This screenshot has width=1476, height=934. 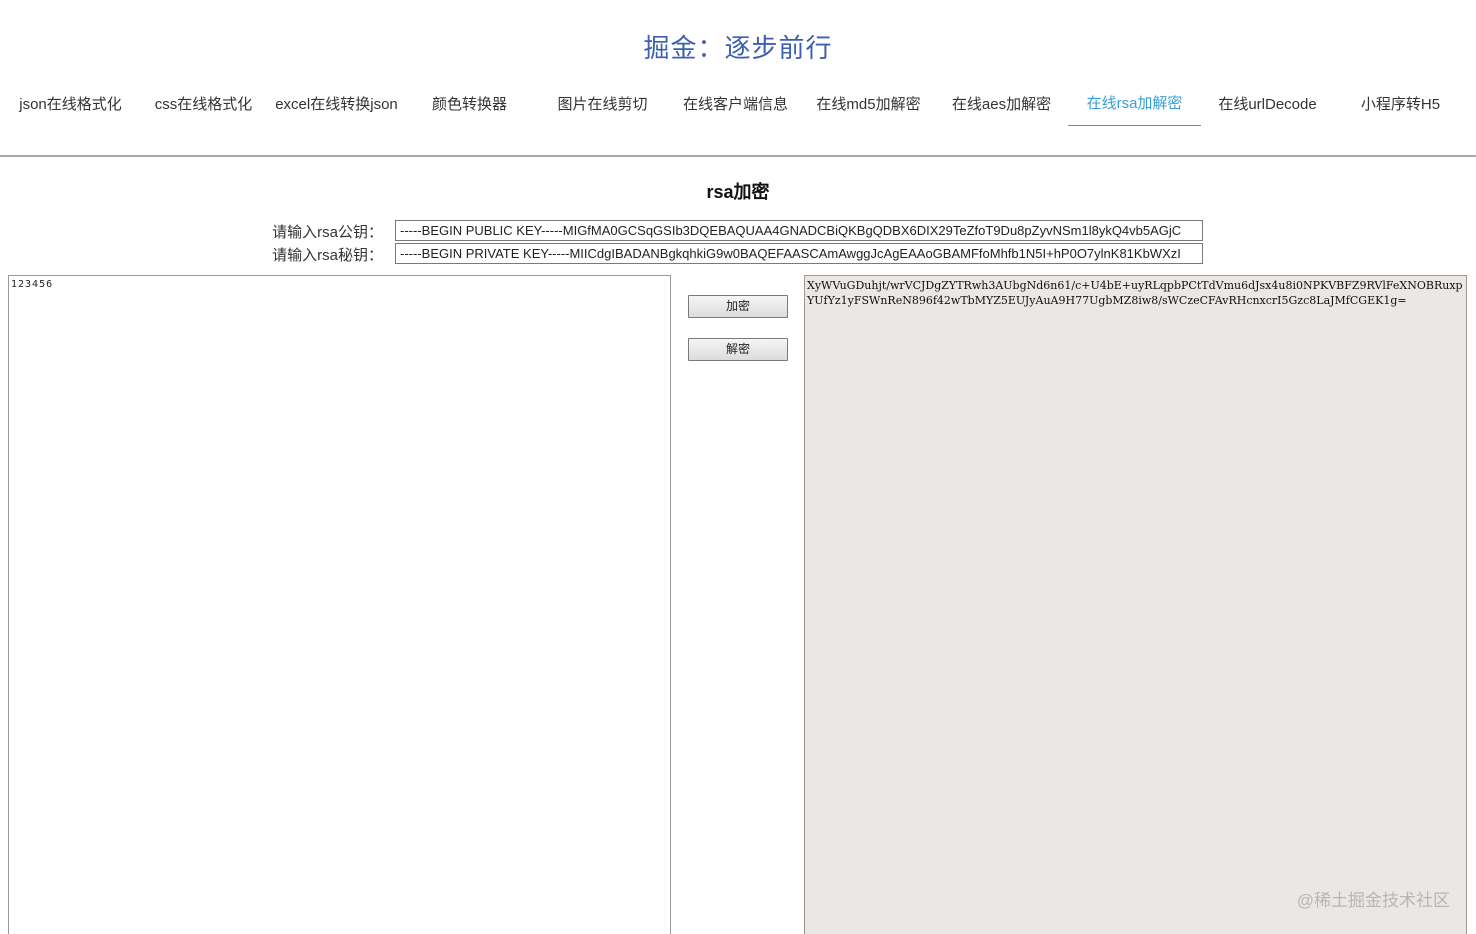 What do you see at coordinates (738, 306) in the screenshot?
I see `encrypt-button: 加密` at bounding box center [738, 306].